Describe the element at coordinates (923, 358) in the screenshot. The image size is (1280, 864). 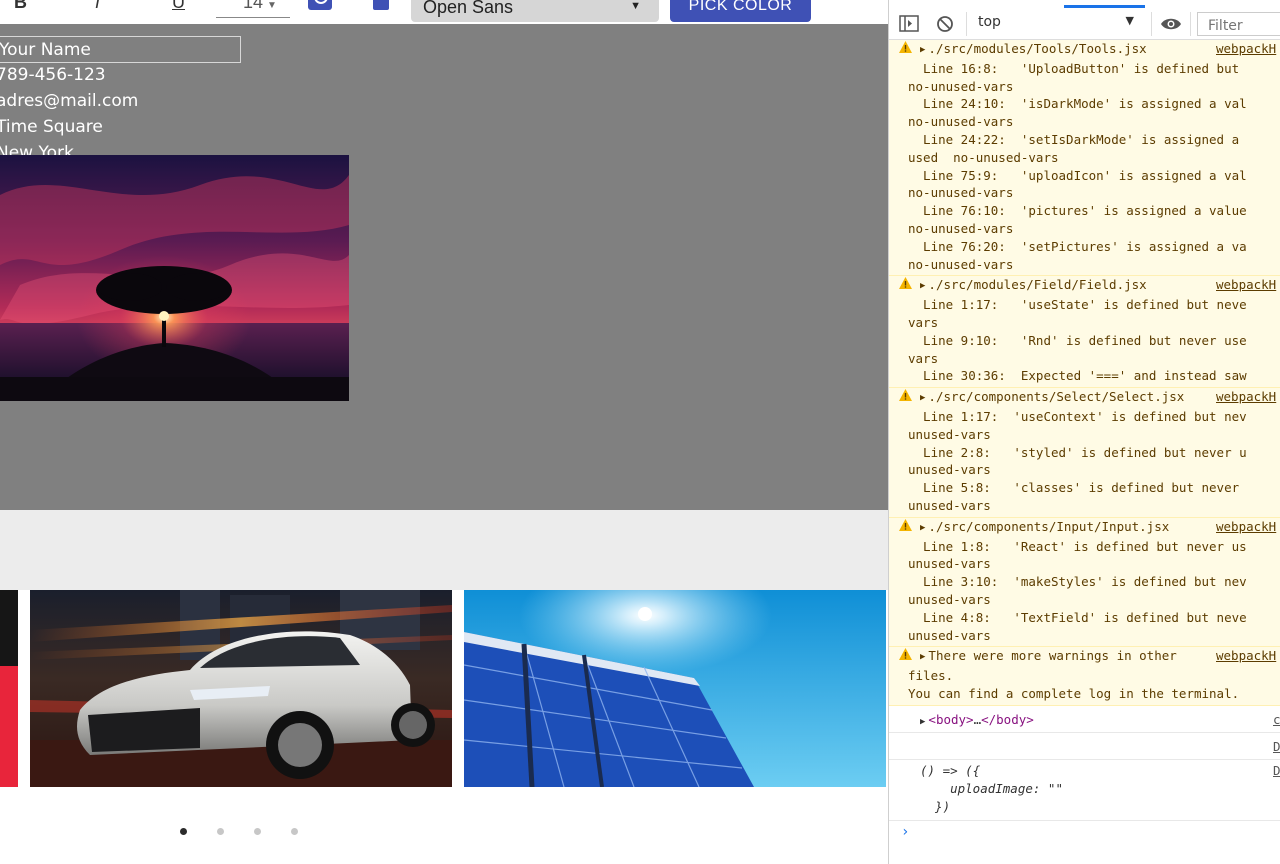
I see `warning-line: vars` at that location.